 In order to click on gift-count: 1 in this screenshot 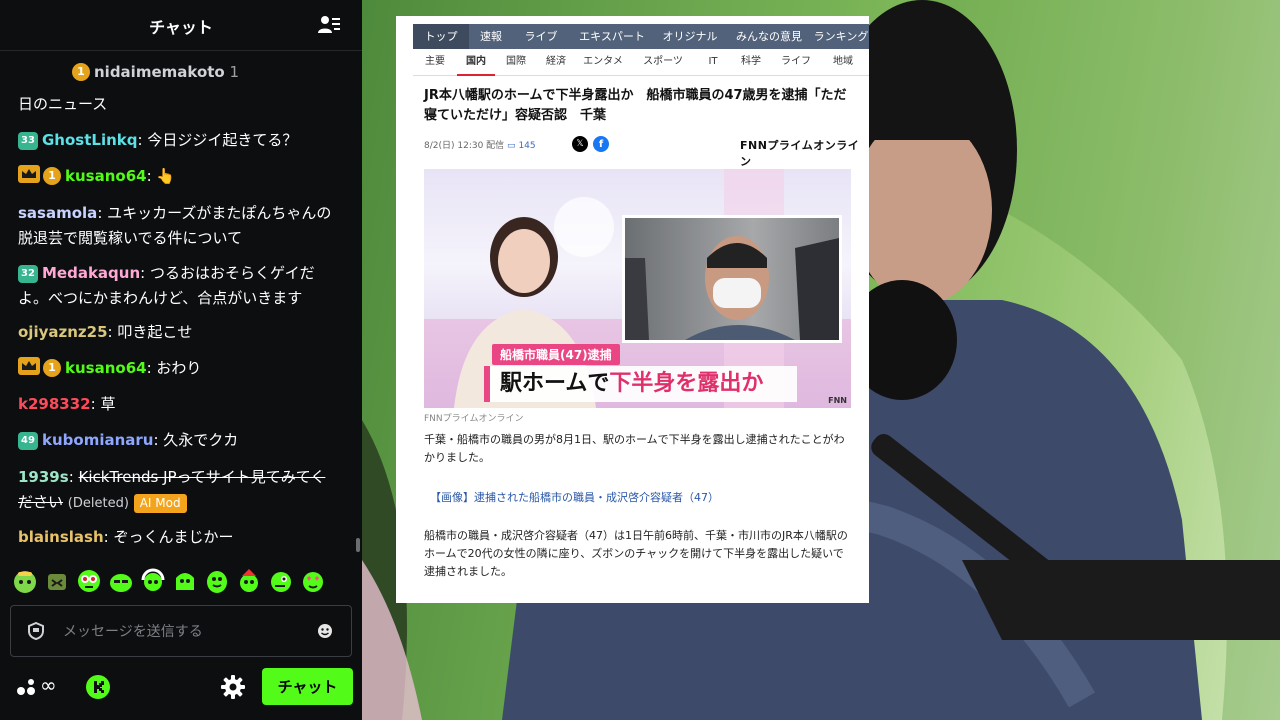, I will do `click(234, 72)`.